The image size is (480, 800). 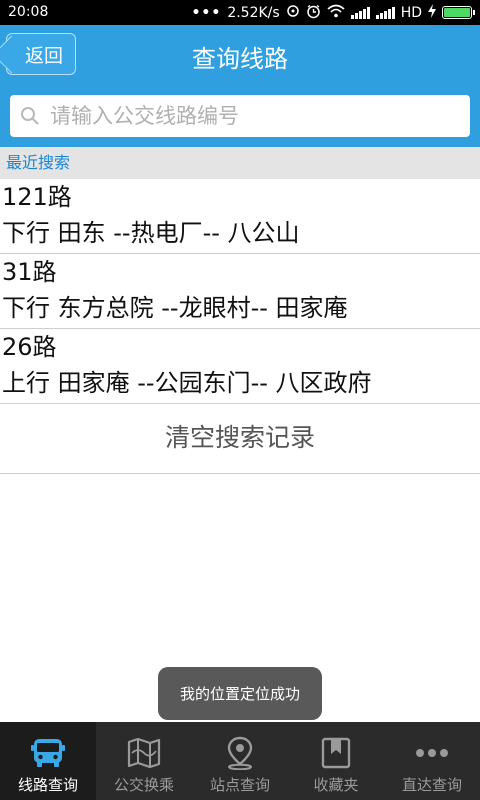 I want to click on status-icons: ••• 2.52K/s HD, so click(x=333, y=12).